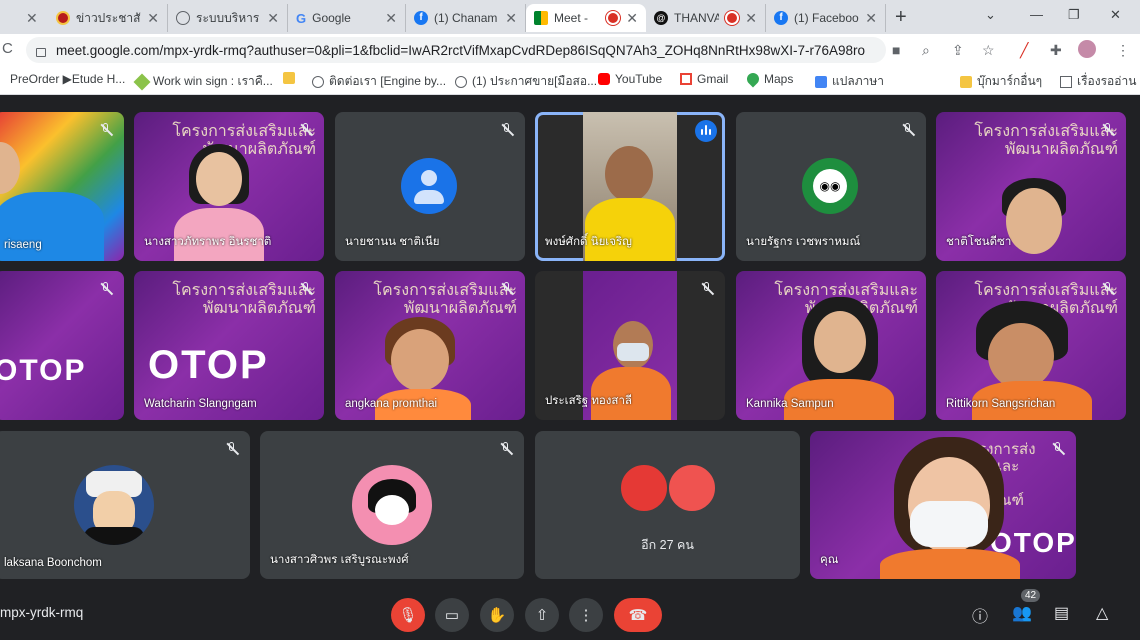  I want to click on meeting-info-icon: ⓘ, so click(980, 615).